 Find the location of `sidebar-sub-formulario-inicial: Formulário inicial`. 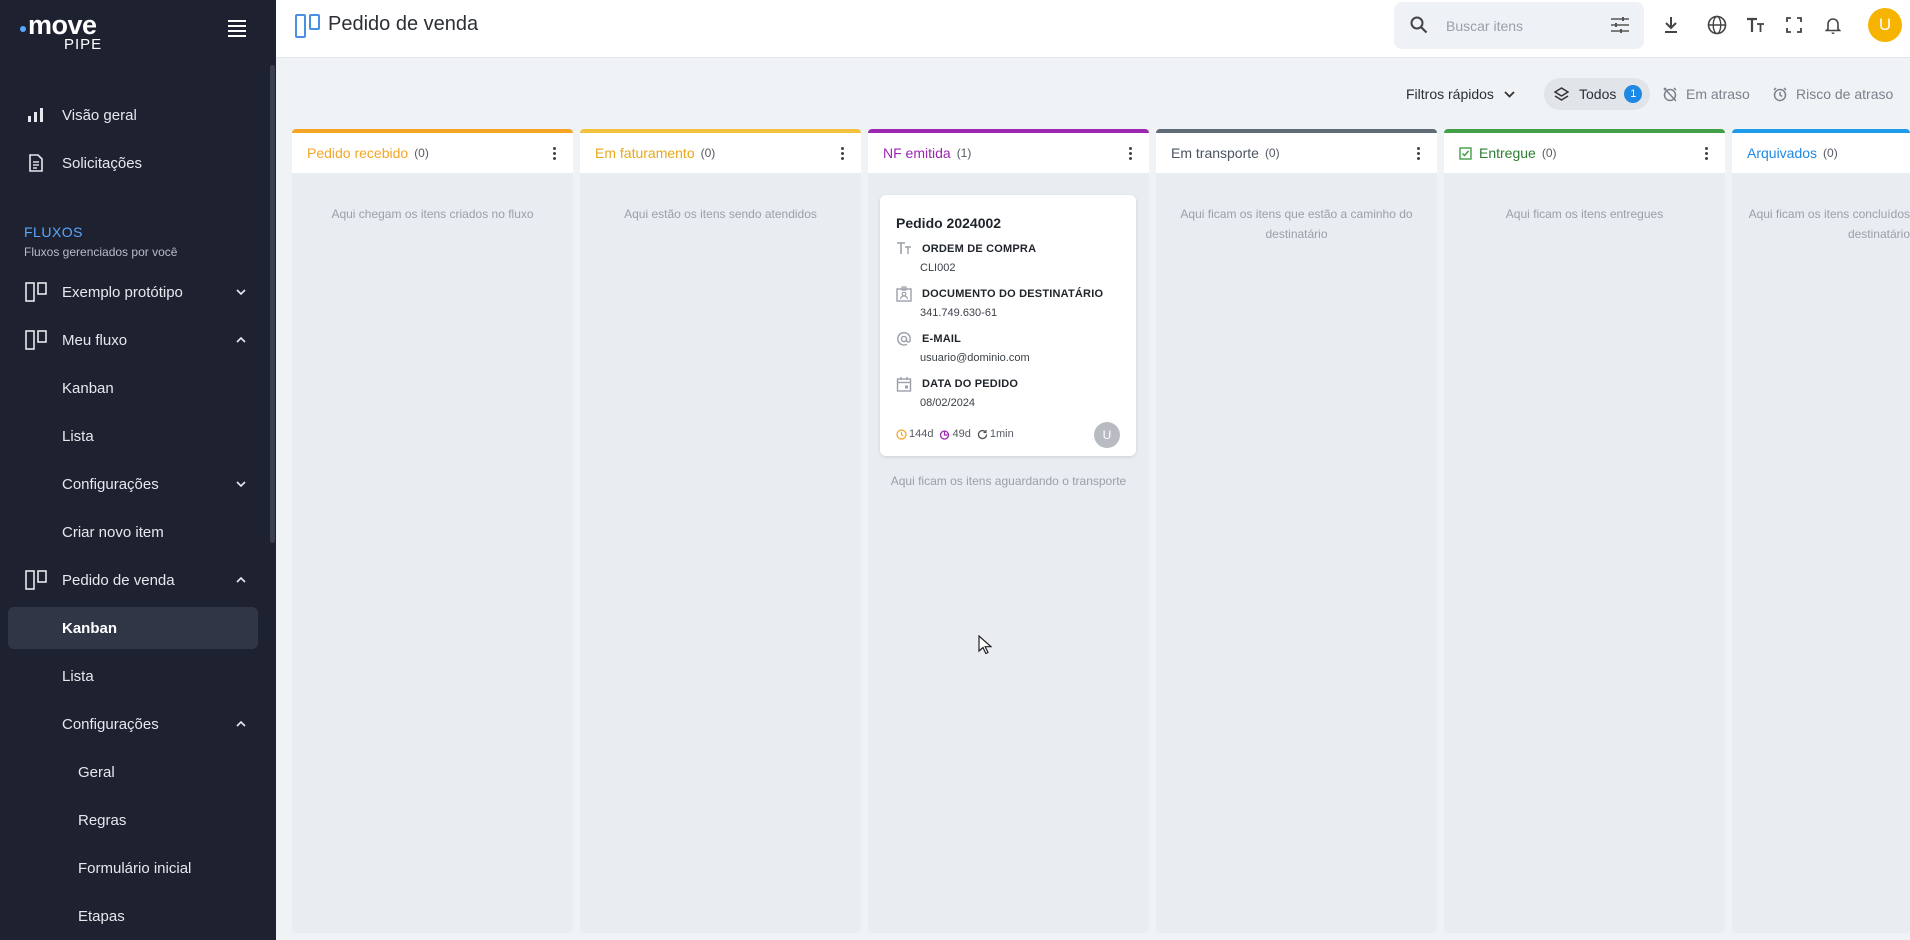

sidebar-sub-formulario-inicial: Formulário inicial is located at coordinates (133, 868).